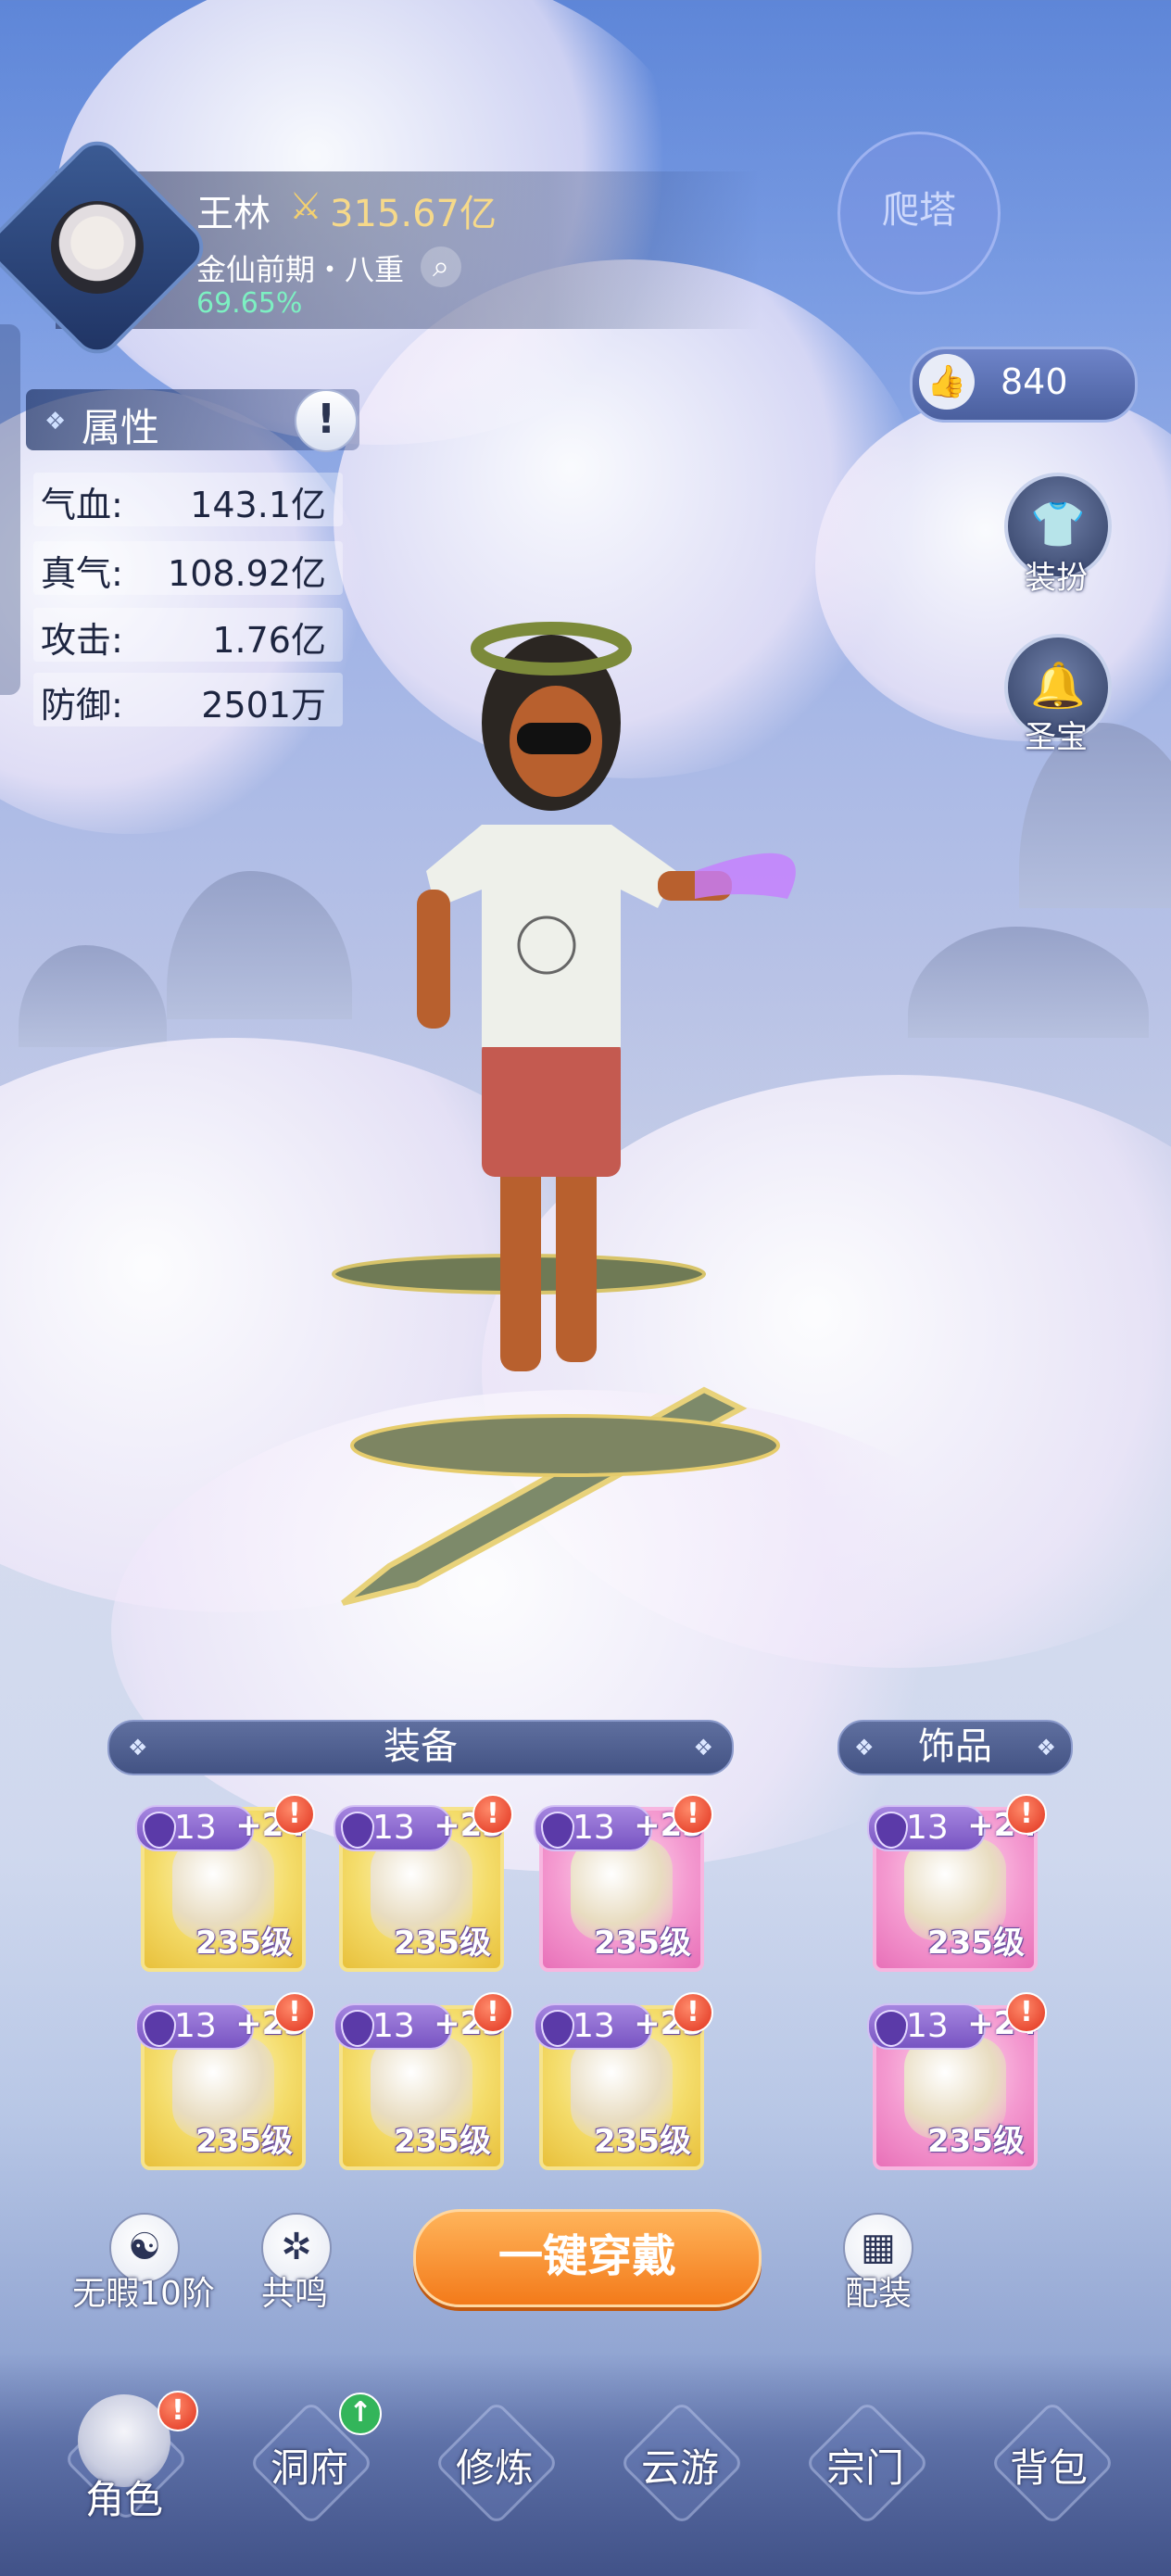 This screenshot has width=1171, height=2576. What do you see at coordinates (624, 2081) in the screenshot?
I see `equipment-slot-boots: 13 +23 235级 !` at bounding box center [624, 2081].